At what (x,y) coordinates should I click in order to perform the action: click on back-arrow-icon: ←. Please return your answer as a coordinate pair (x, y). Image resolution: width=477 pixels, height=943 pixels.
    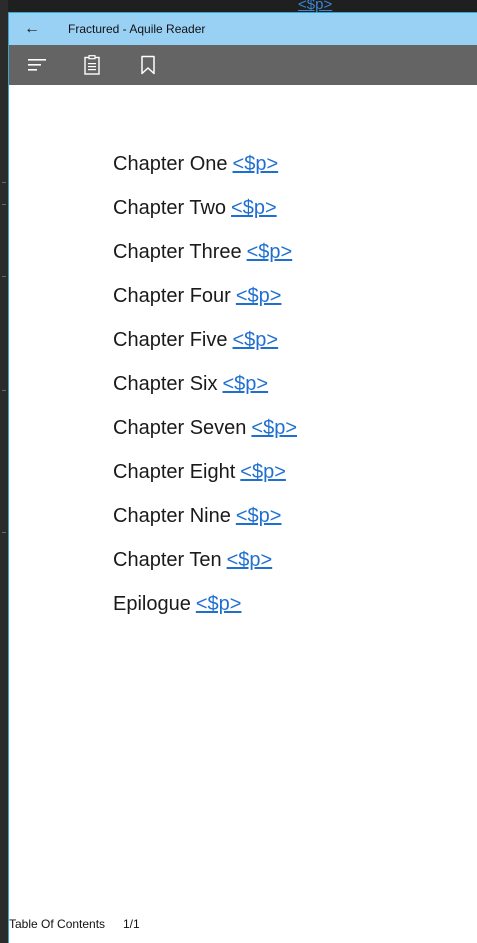
    Looking at the image, I should click on (32, 28).